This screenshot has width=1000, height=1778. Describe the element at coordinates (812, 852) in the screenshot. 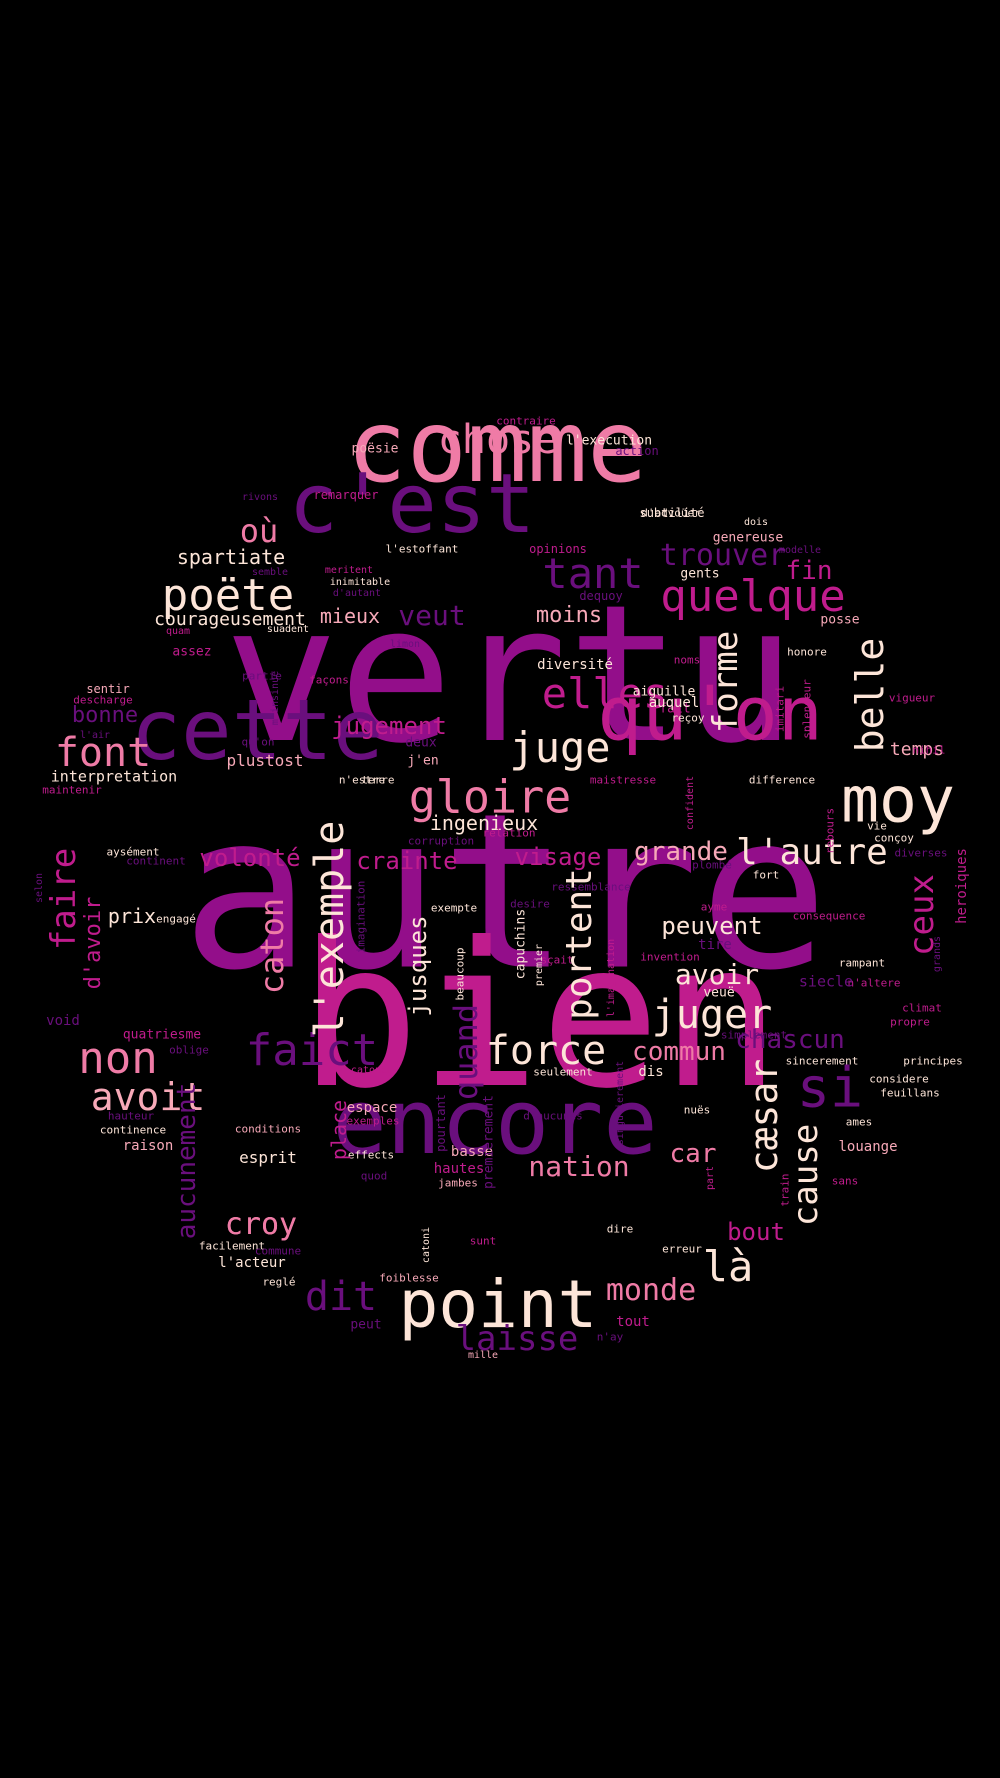

I see `word-24: l'autre` at that location.